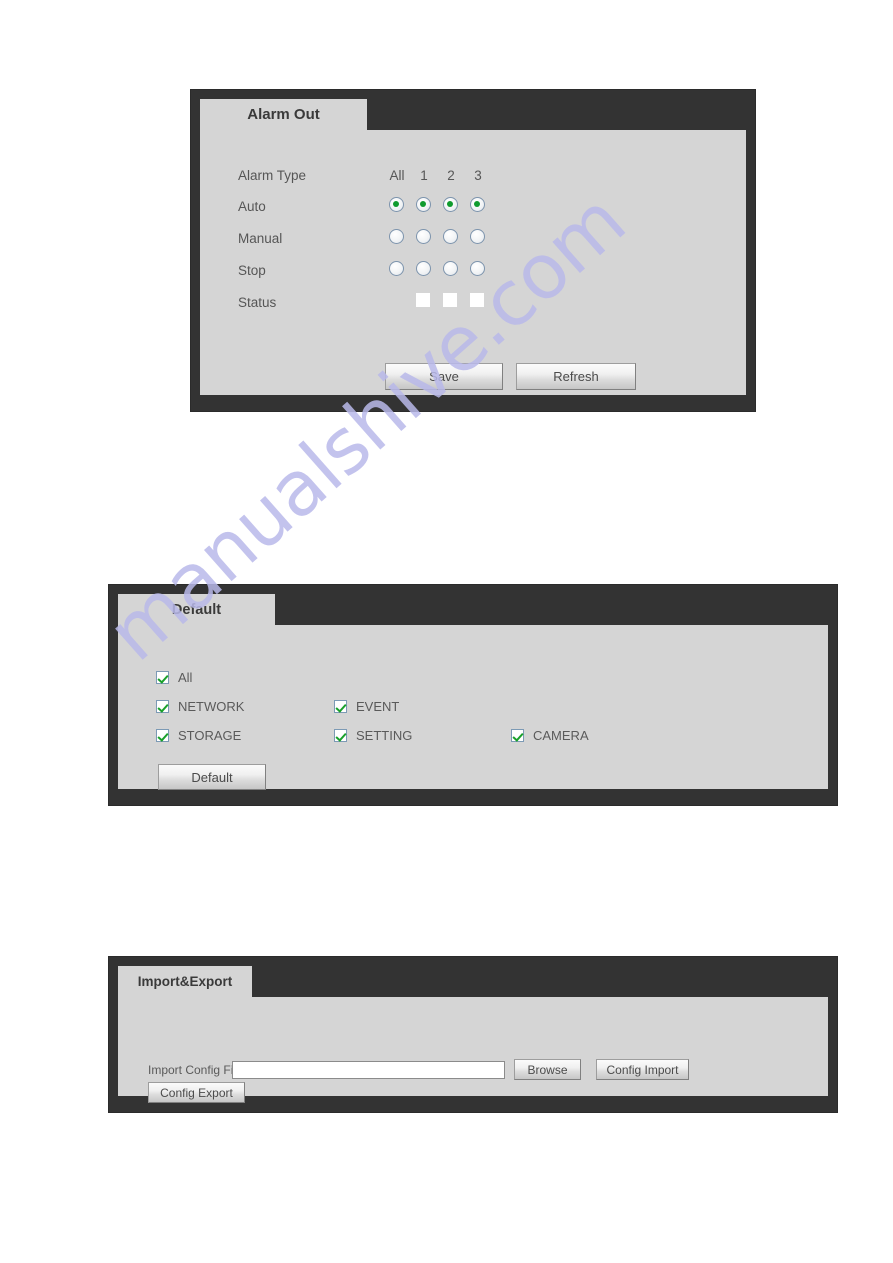  I want to click on manual-row-label: Manual, so click(260, 238).